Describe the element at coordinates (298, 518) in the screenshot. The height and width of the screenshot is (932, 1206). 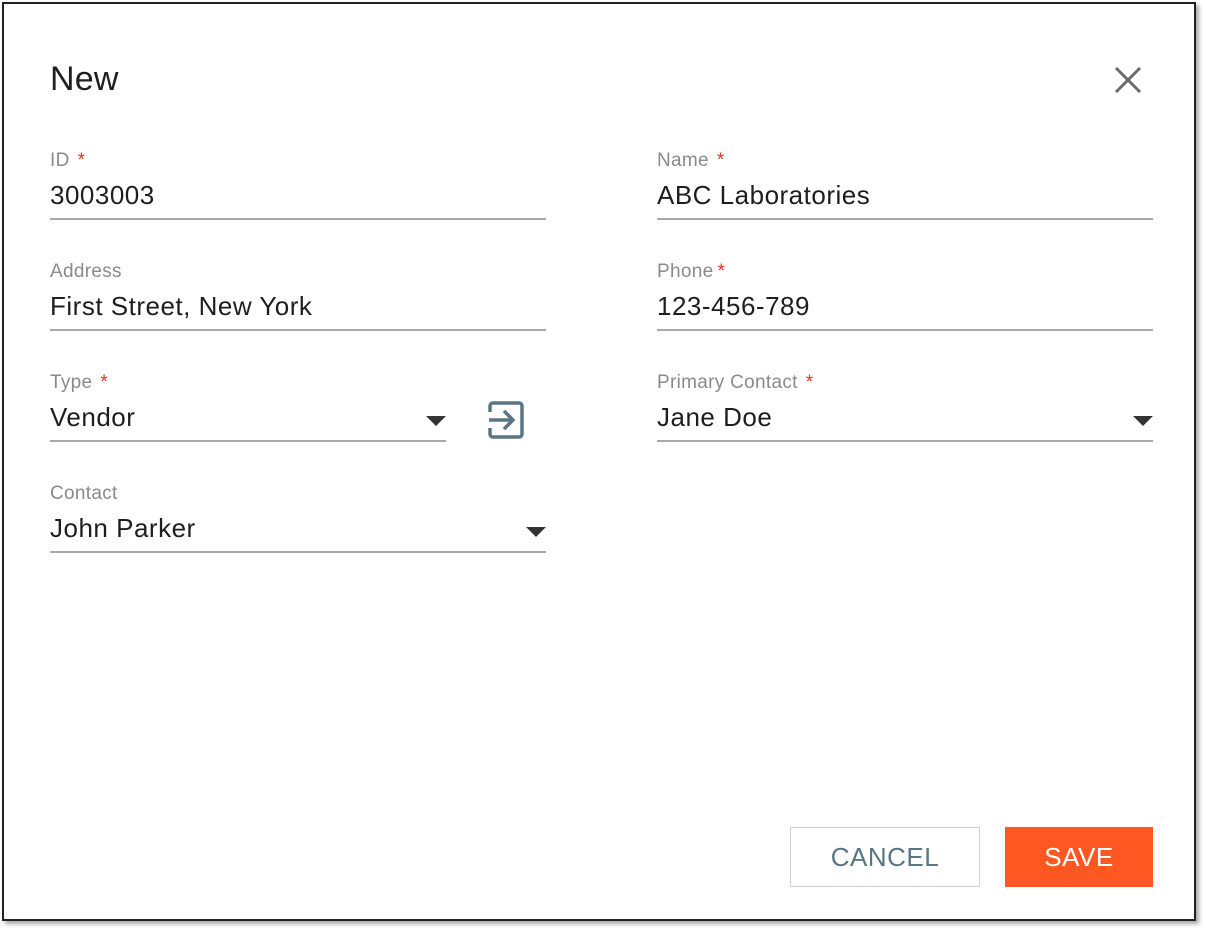
I see `contact-select: Contact John Parker` at that location.